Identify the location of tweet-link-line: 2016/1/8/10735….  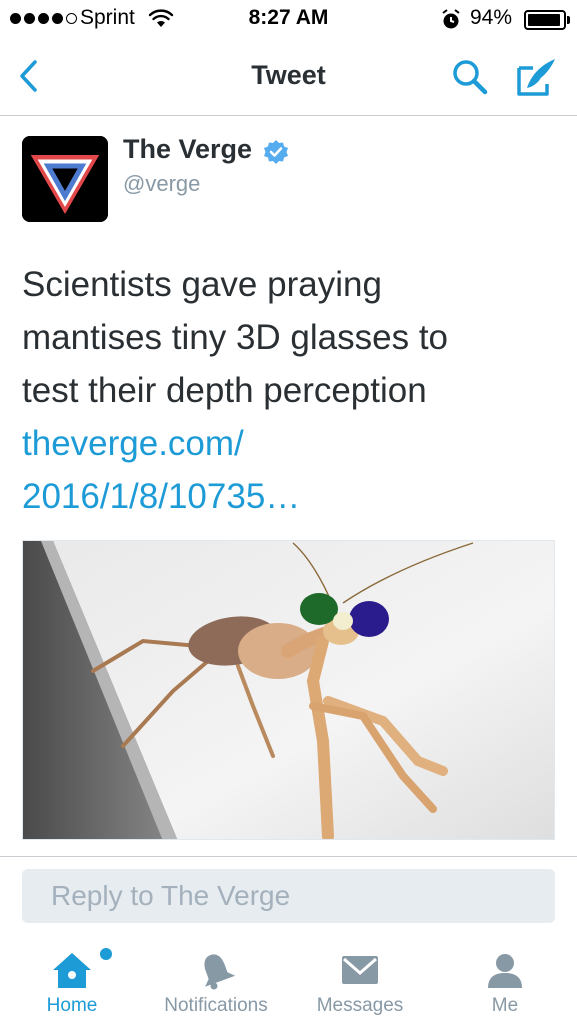
(292, 496).